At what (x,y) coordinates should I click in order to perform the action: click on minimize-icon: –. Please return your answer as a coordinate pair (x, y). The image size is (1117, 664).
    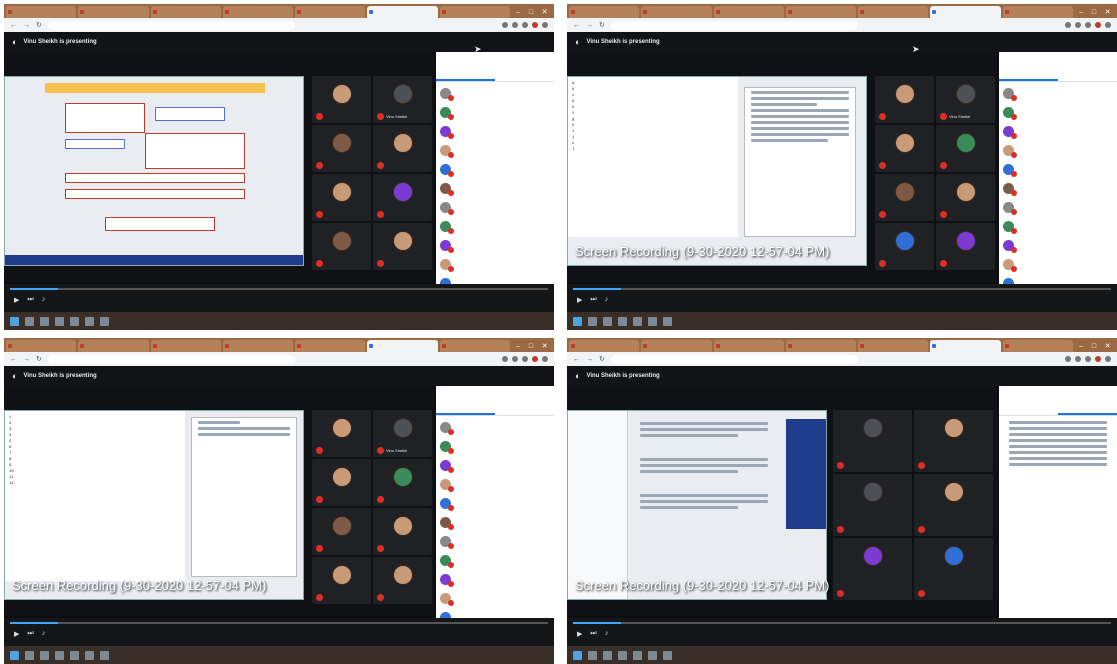
    Looking at the image, I should click on (518, 12).